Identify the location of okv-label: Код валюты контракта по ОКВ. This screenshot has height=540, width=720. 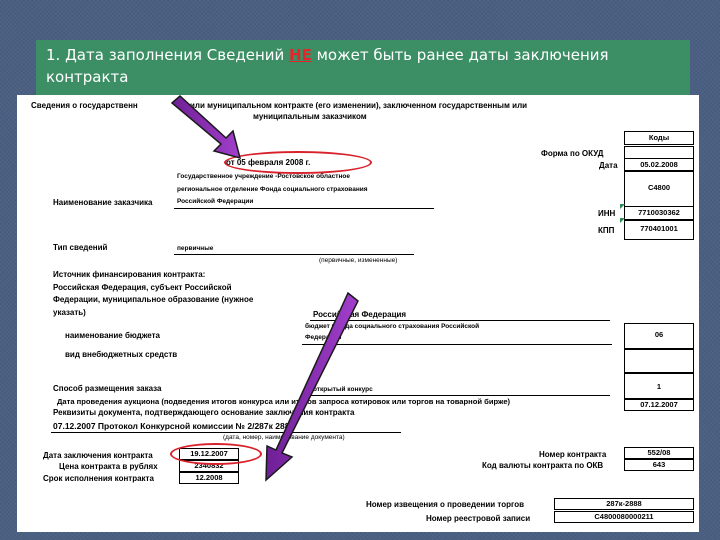
(543, 465).